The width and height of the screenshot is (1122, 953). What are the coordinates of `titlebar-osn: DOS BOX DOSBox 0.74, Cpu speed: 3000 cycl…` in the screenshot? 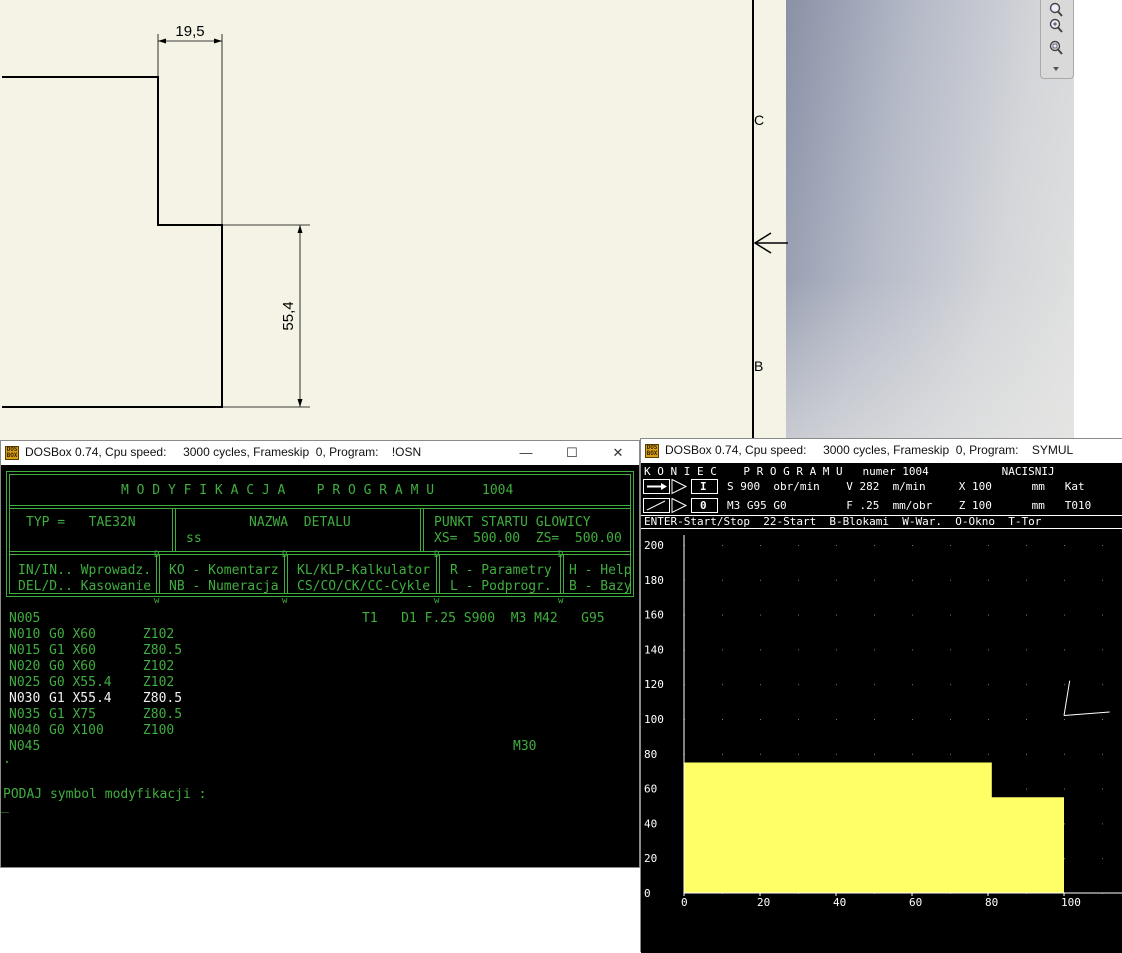 It's located at (320, 453).